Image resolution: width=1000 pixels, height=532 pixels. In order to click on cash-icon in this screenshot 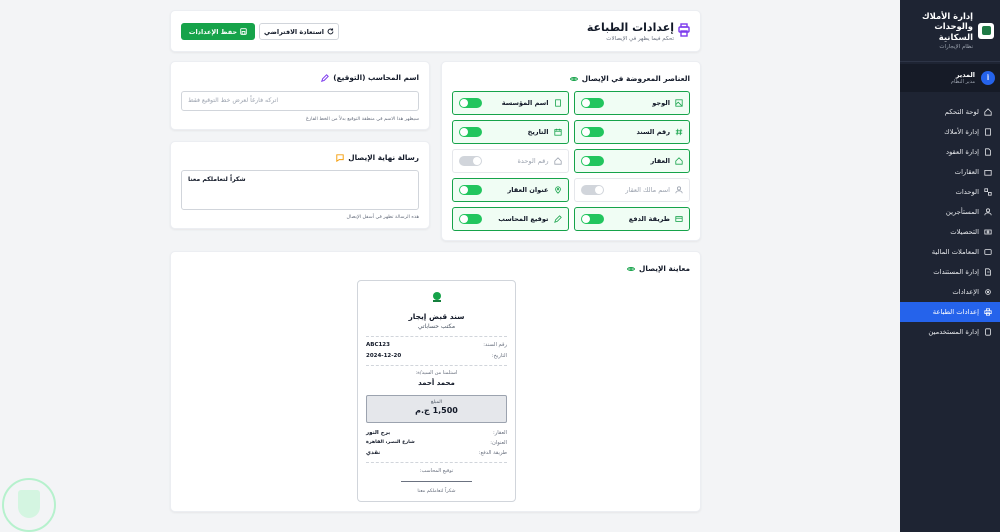, I will do `click(988, 232)`.